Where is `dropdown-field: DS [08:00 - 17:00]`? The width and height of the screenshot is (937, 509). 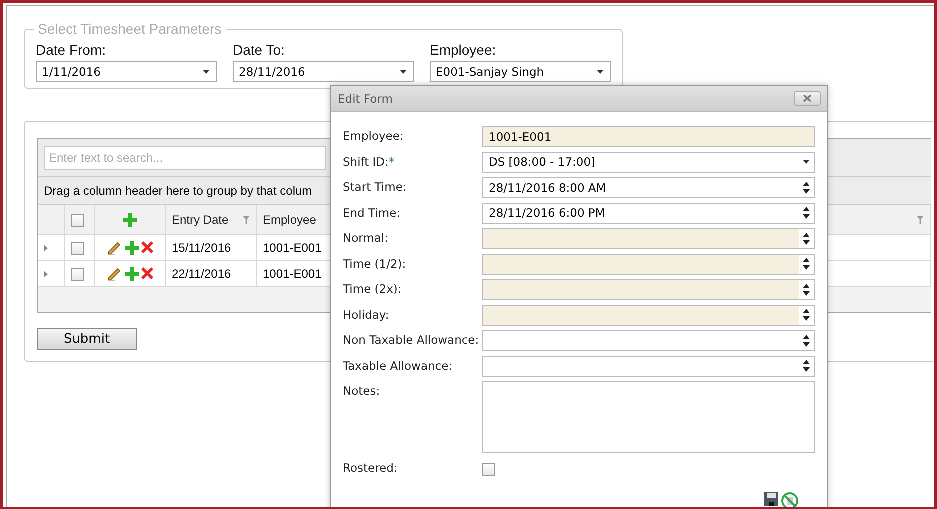 dropdown-field: DS [08:00 - 17:00] is located at coordinates (648, 162).